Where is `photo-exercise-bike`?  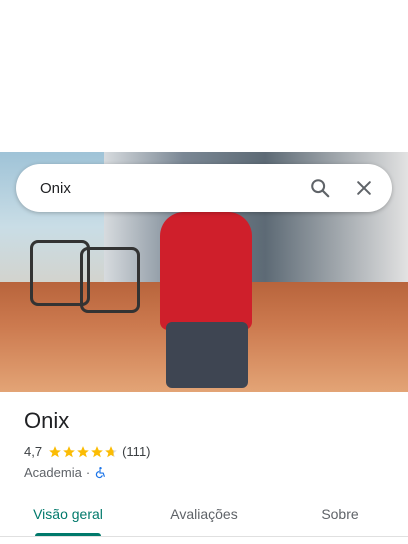
photo-exercise-bike is located at coordinates (110, 280).